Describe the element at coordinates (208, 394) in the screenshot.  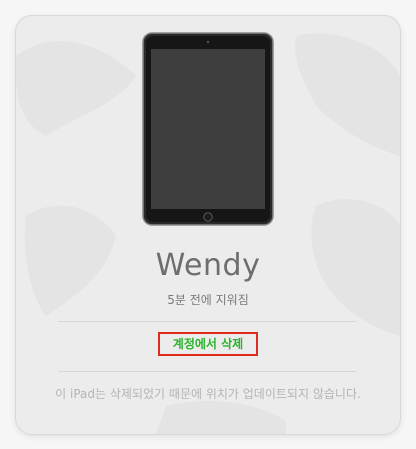
I see `status-message: 이 iPad는 삭제되었기 때문에 위치가 업데이트되지 않습니다.` at that location.